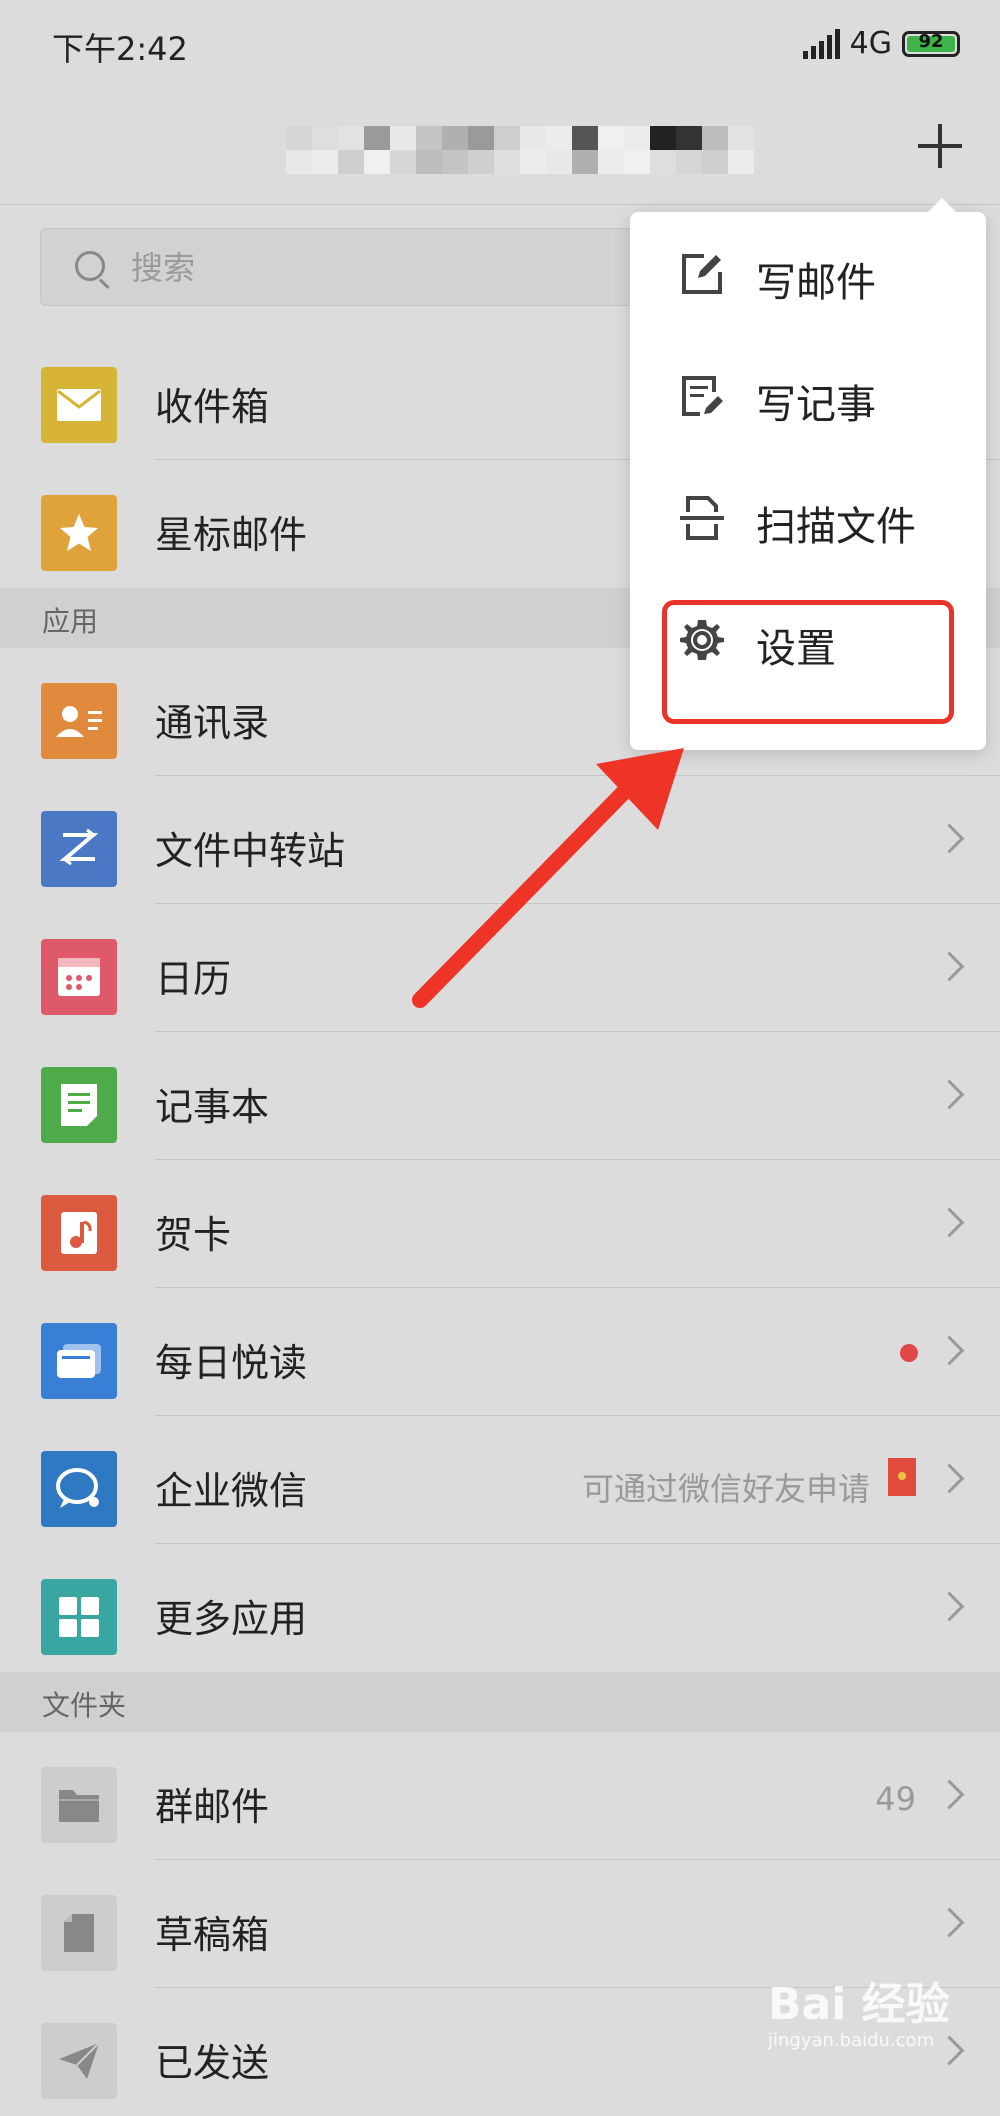 The width and height of the screenshot is (1000, 2116). I want to click on scan-icon, so click(702, 518).